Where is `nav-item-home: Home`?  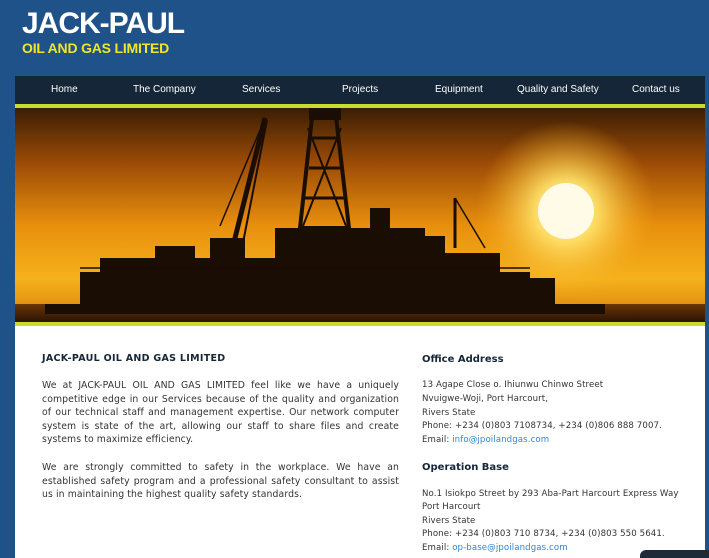
nav-item-home: Home is located at coordinates (64, 89).